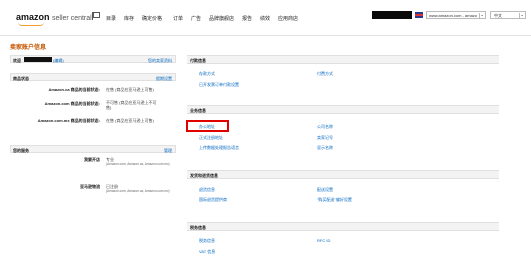  I want to click on redacted-seller-name, so click(38, 59).